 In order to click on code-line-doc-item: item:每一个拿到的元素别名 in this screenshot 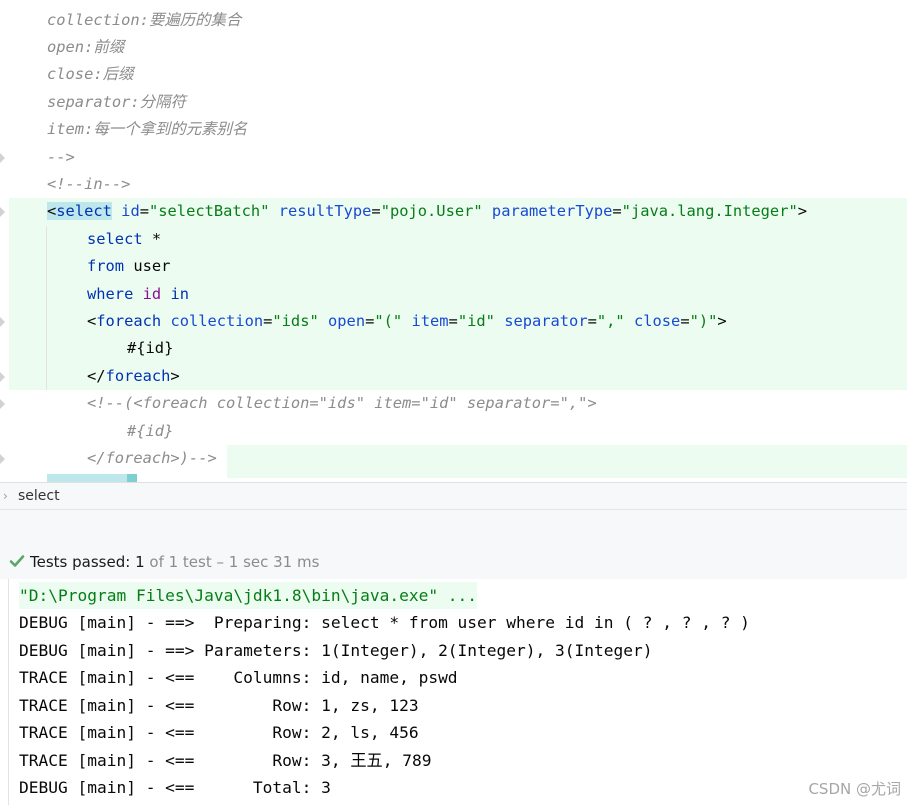, I will do `click(147, 129)`.